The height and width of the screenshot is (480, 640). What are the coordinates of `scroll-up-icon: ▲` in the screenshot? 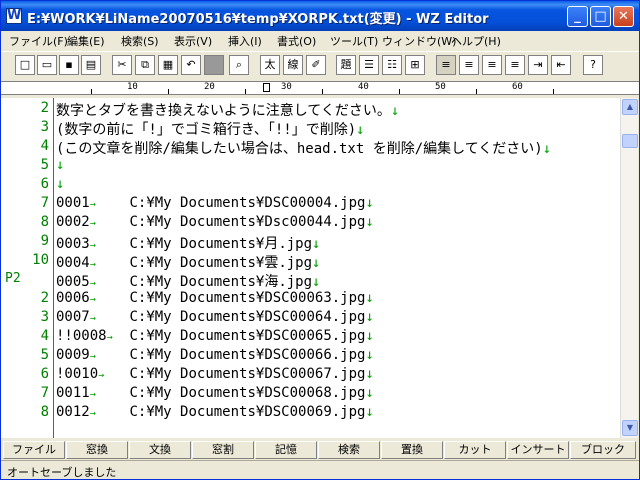 It's located at (630, 107).